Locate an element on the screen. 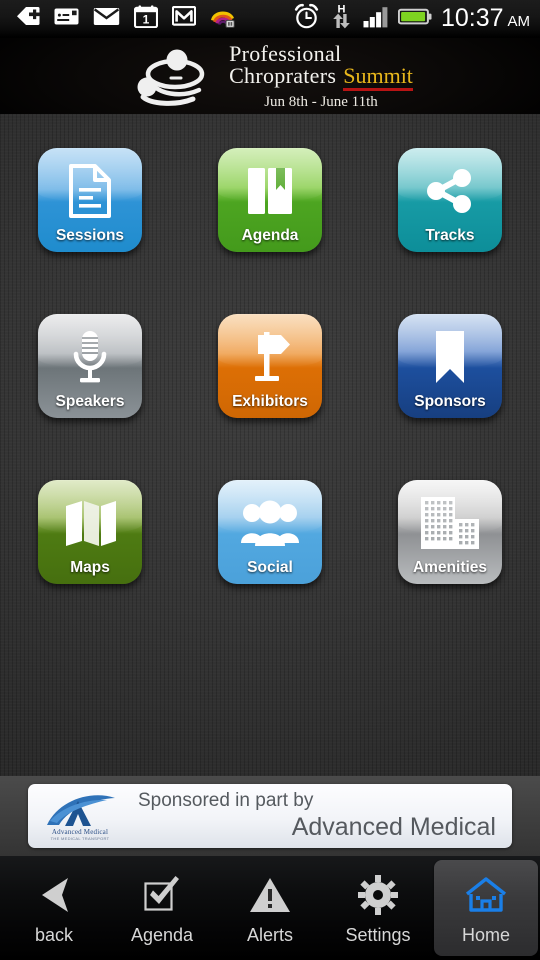  sponsor-line-1: Sponsored in part by is located at coordinates (226, 800).